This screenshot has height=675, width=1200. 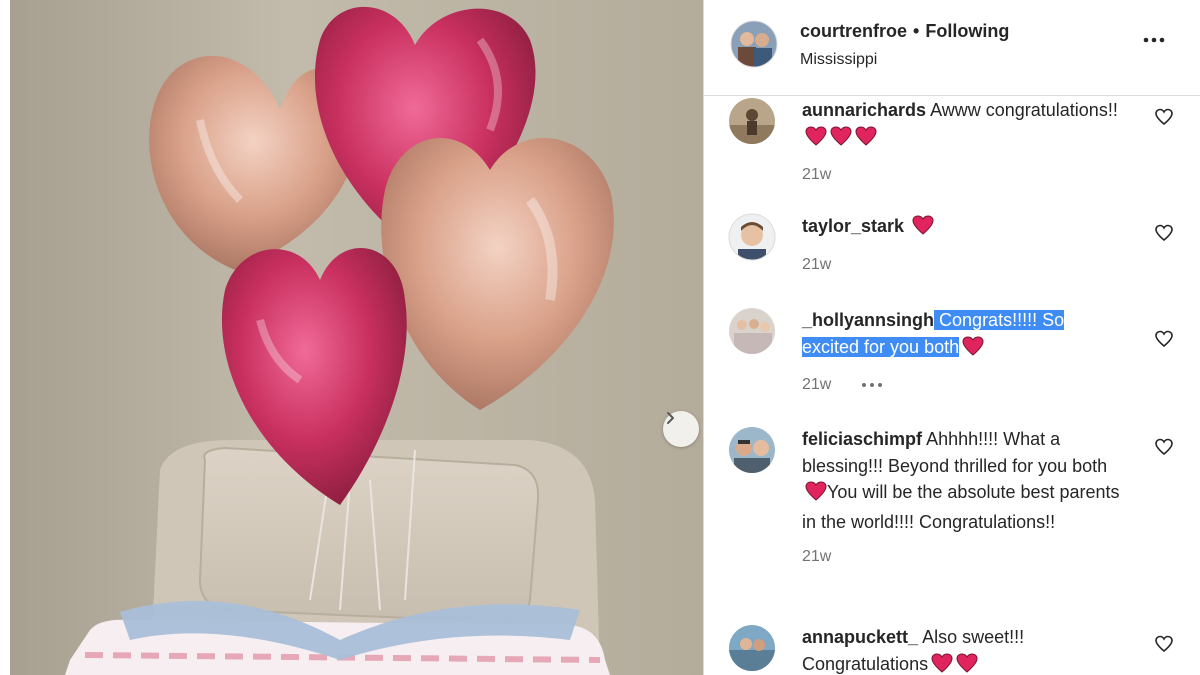 I want to click on comment-username: taylor_stark, so click(x=853, y=226).